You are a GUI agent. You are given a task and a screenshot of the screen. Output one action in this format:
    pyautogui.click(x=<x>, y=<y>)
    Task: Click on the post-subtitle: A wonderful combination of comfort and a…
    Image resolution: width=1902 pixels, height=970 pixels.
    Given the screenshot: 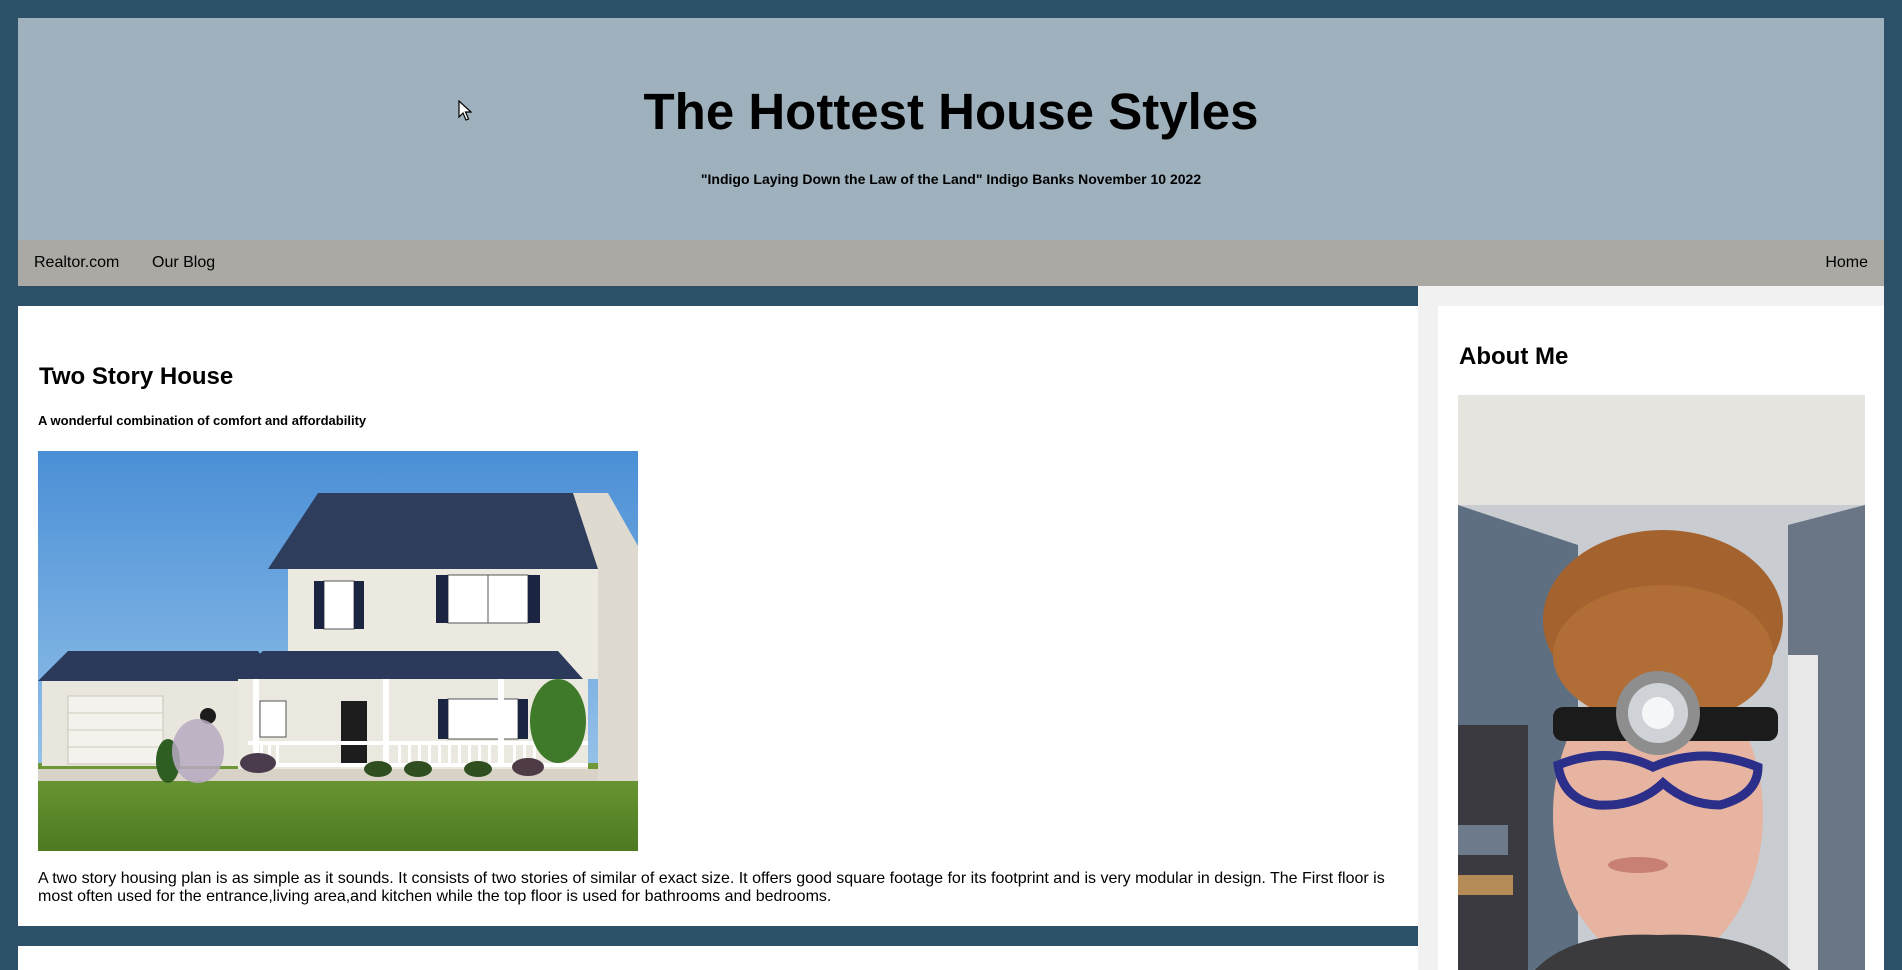 What is the action you would take?
    pyautogui.click(x=202, y=420)
    